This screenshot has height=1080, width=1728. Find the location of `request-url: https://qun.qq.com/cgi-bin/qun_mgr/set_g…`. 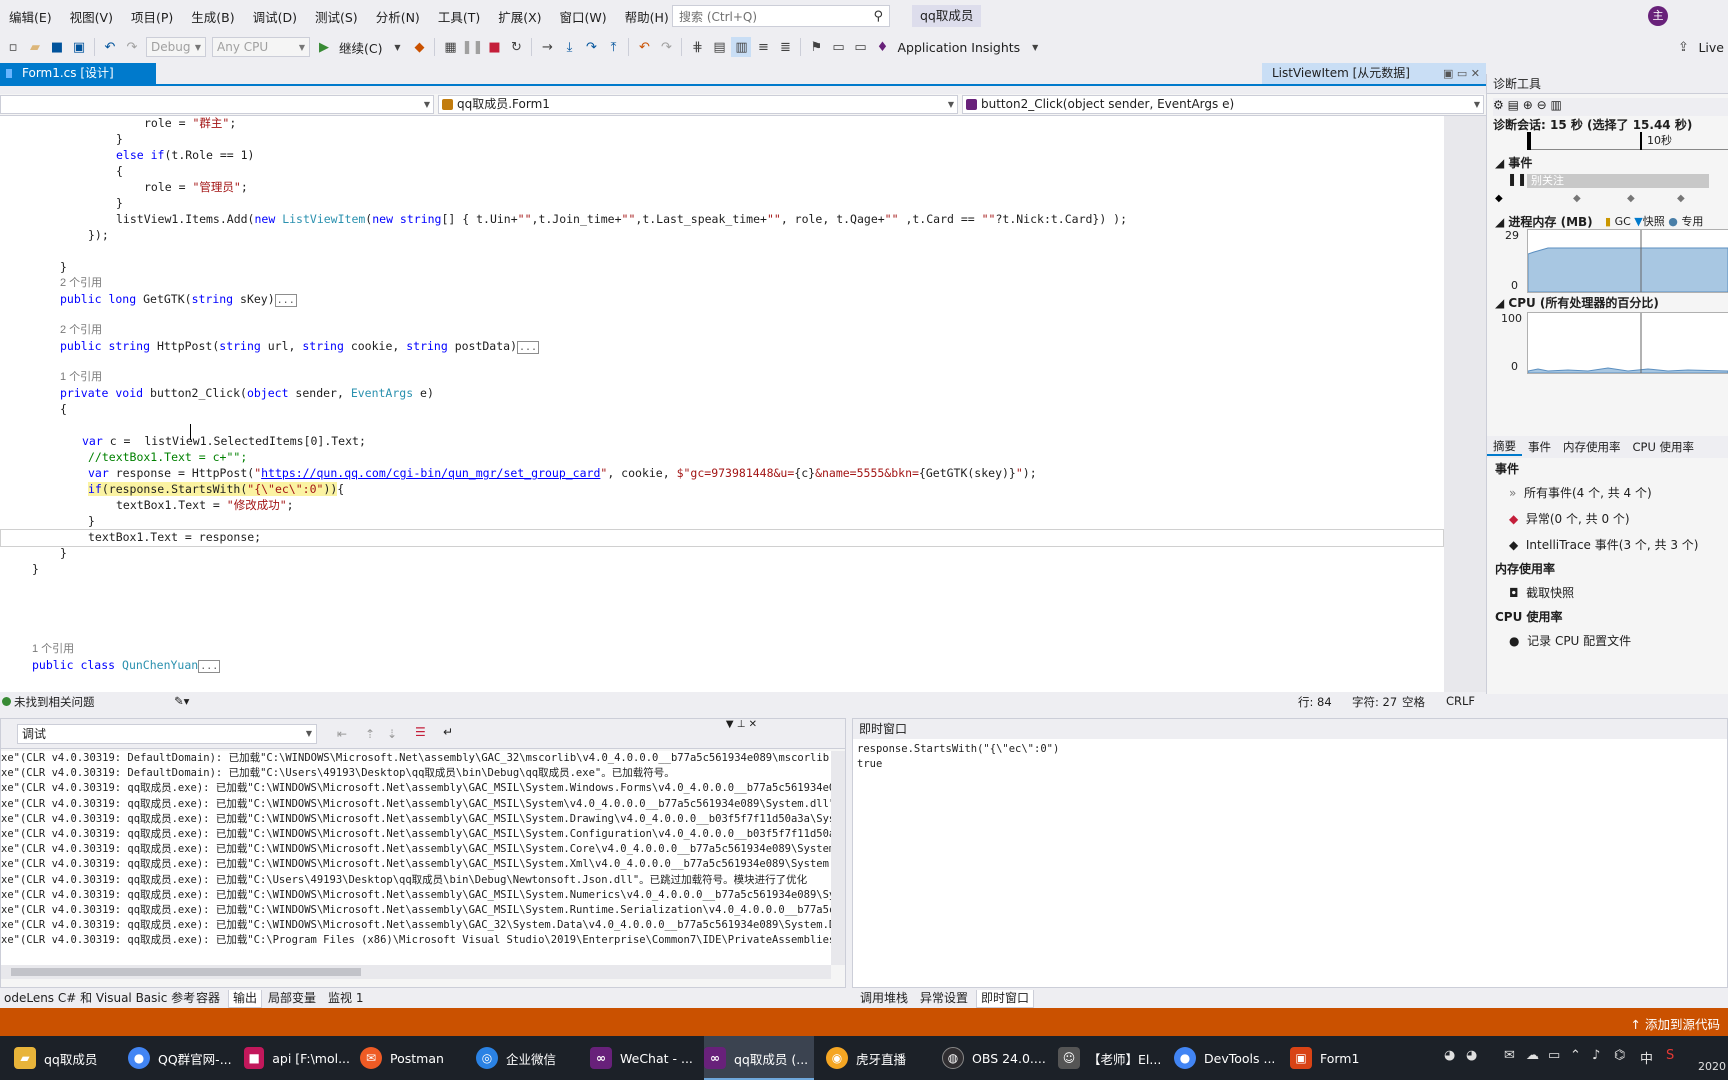

request-url: https://qun.qq.com/cgi-bin/qun_mgr/set_g… is located at coordinates (430, 473).